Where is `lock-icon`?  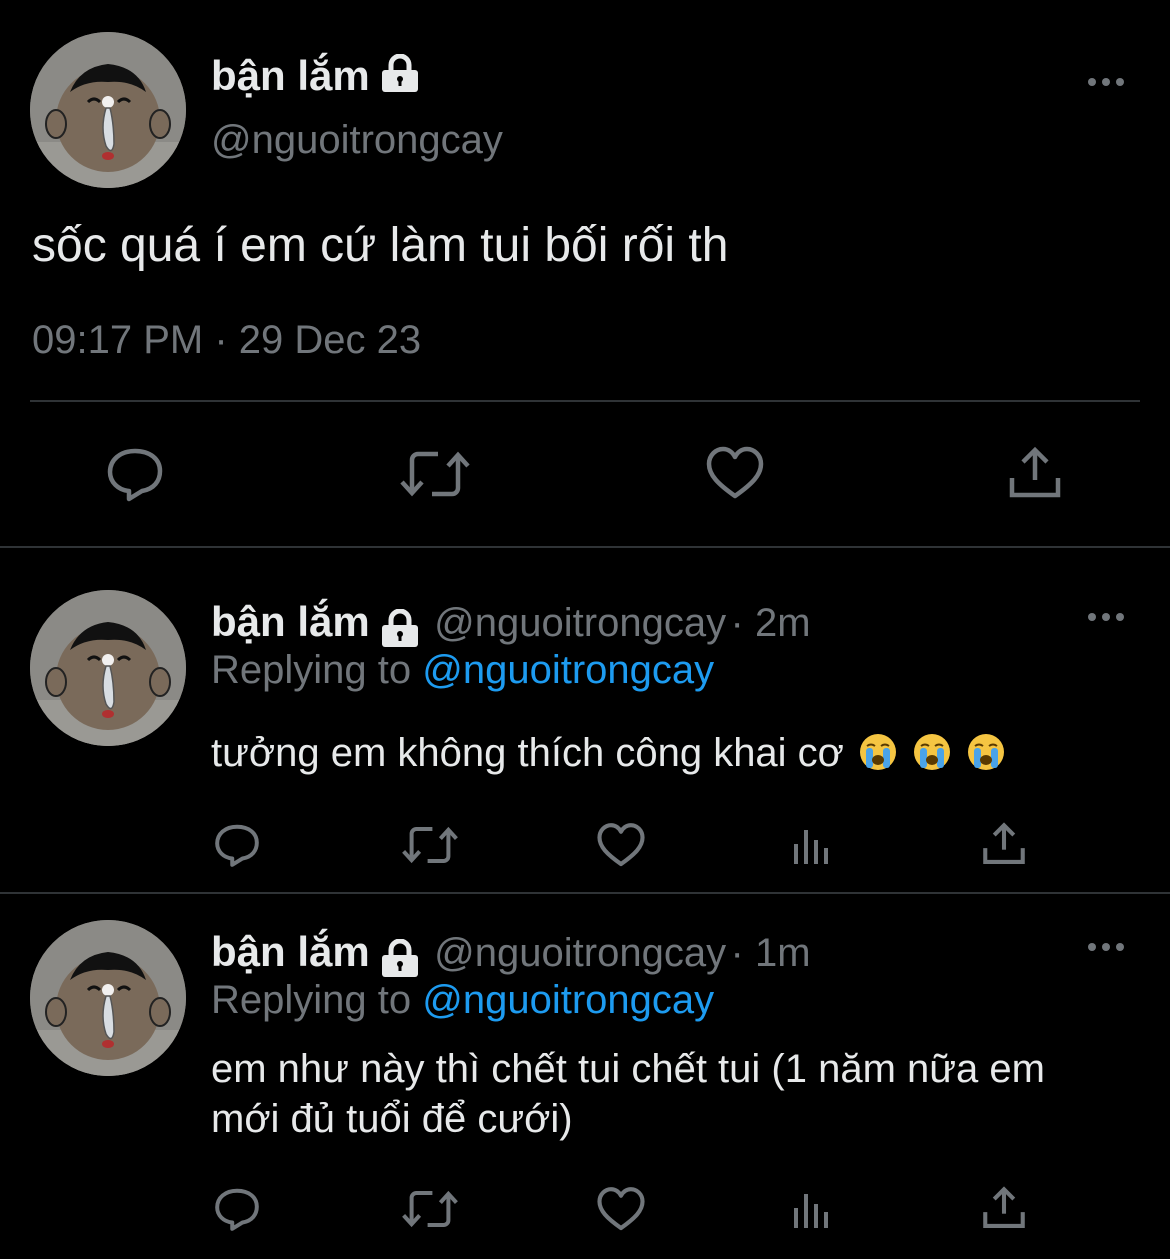 lock-icon is located at coordinates (400, 78).